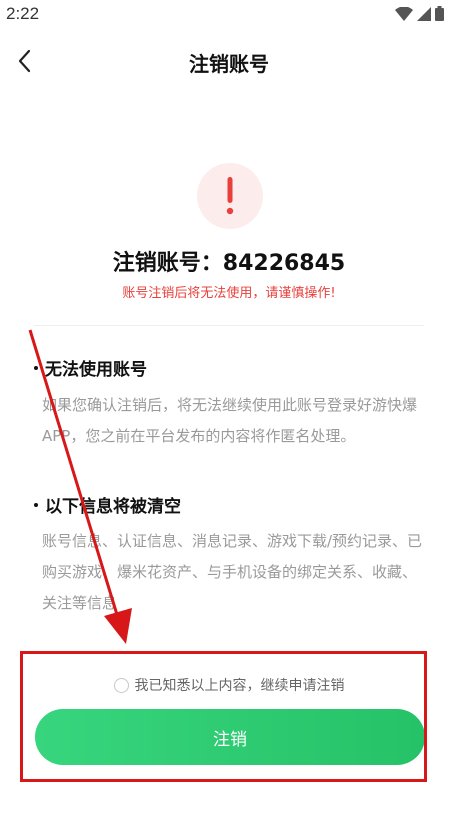 This screenshot has height=820, width=458. What do you see at coordinates (96, 370) in the screenshot?
I see `section-heading-text: 无法使用账号` at bounding box center [96, 370].